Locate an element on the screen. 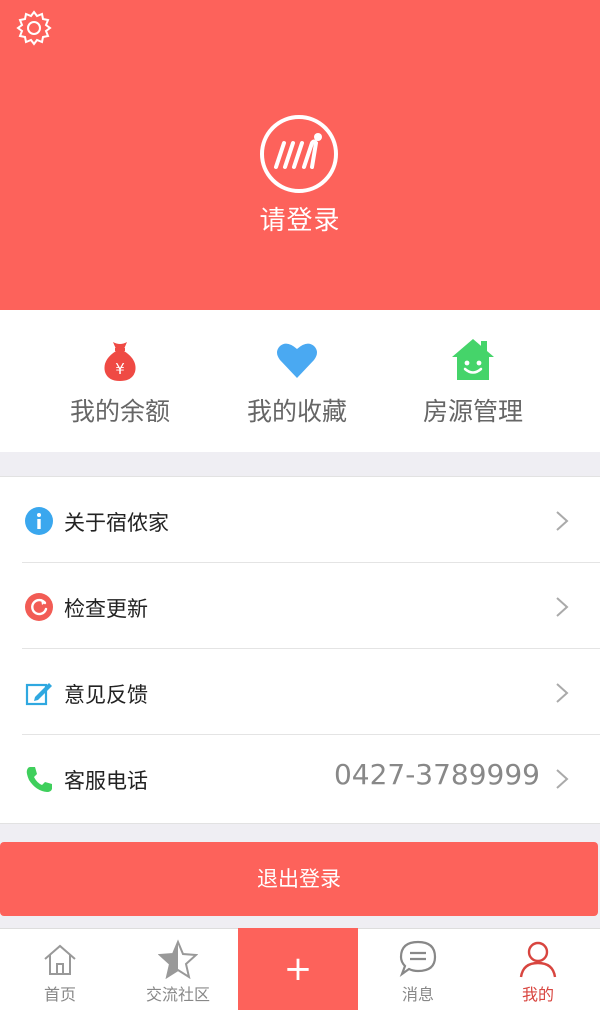  login-prompt: 请登录 is located at coordinates (300, 218).